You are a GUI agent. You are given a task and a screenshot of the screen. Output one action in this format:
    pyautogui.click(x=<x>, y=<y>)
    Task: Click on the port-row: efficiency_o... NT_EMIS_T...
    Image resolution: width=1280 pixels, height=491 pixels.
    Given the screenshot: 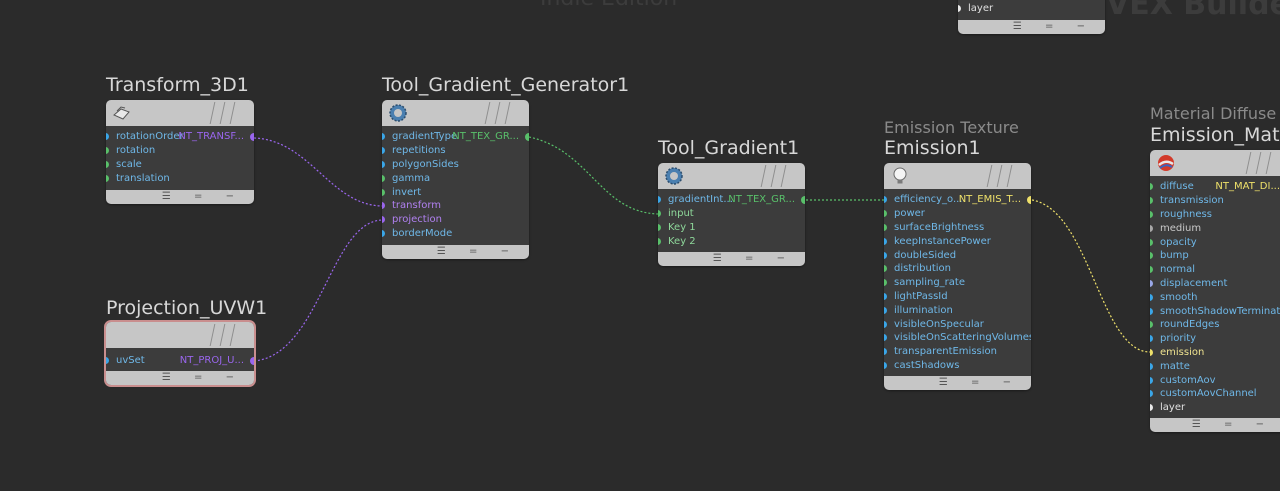 What is the action you would take?
    pyautogui.click(x=957, y=200)
    